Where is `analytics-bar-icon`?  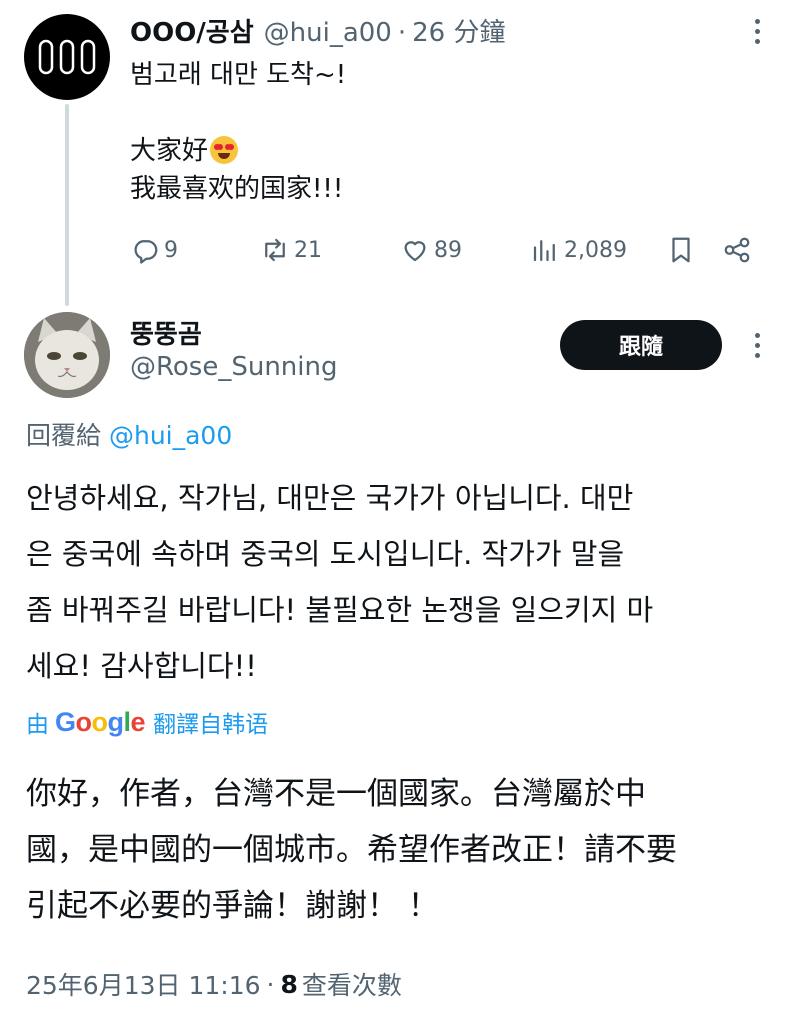
analytics-bar-icon is located at coordinates (544, 251).